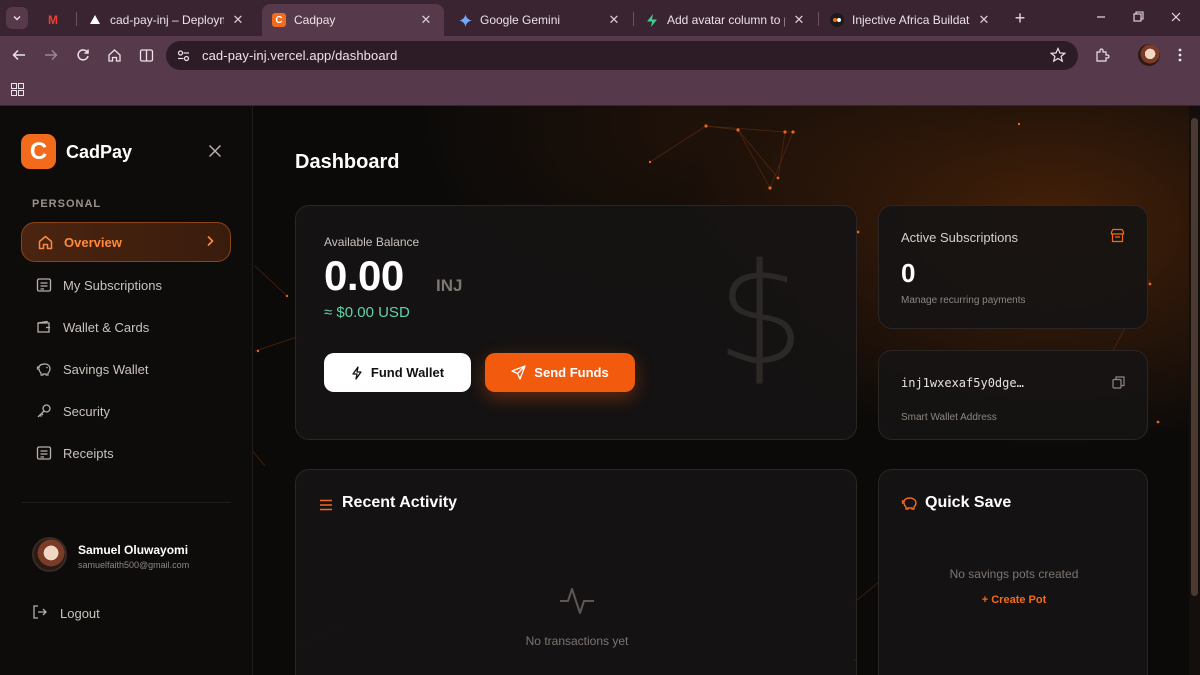 This screenshot has height=675, width=1200. I want to click on reload-icon, so click(83, 55).